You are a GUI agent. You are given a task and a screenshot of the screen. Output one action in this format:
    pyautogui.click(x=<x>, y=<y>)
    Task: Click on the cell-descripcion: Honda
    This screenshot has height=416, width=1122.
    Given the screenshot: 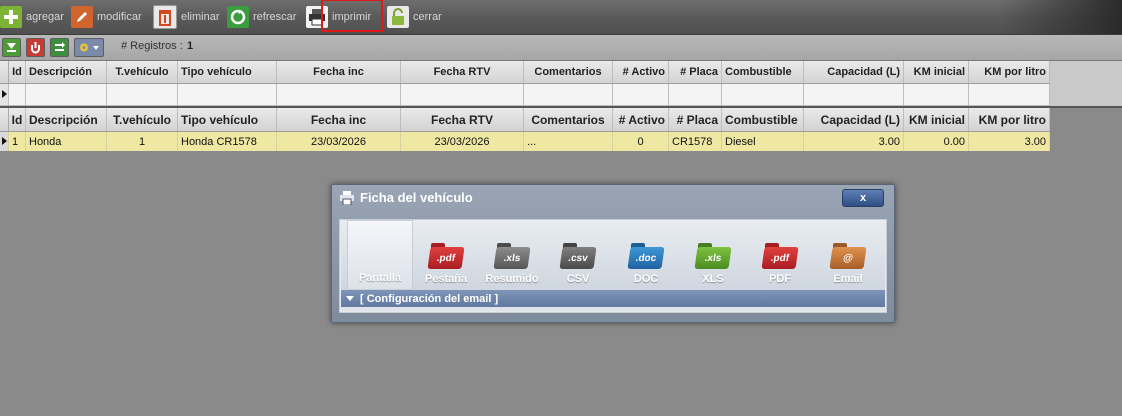 What is the action you would take?
    pyautogui.click(x=66, y=141)
    